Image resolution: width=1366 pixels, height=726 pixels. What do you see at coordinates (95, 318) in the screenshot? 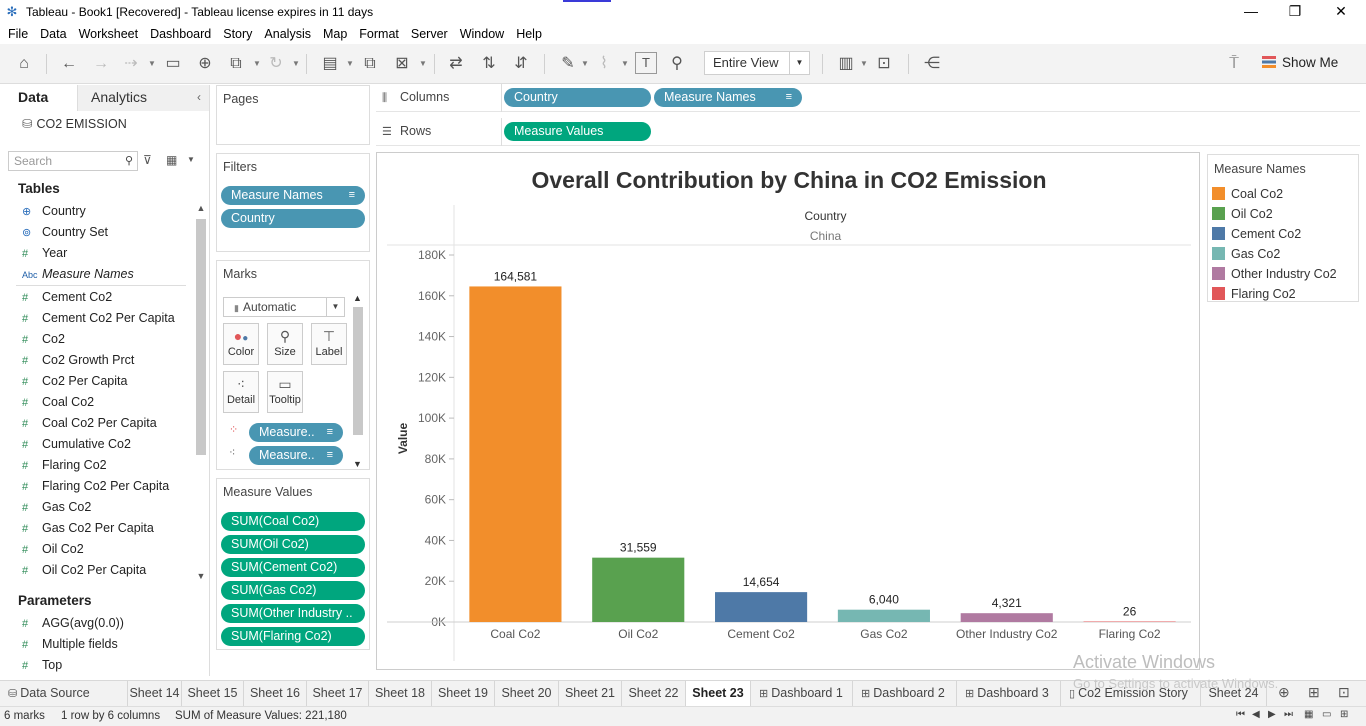
I see `field-cement-co2-per-capita: # Cement Co2 Per Capita` at bounding box center [95, 318].